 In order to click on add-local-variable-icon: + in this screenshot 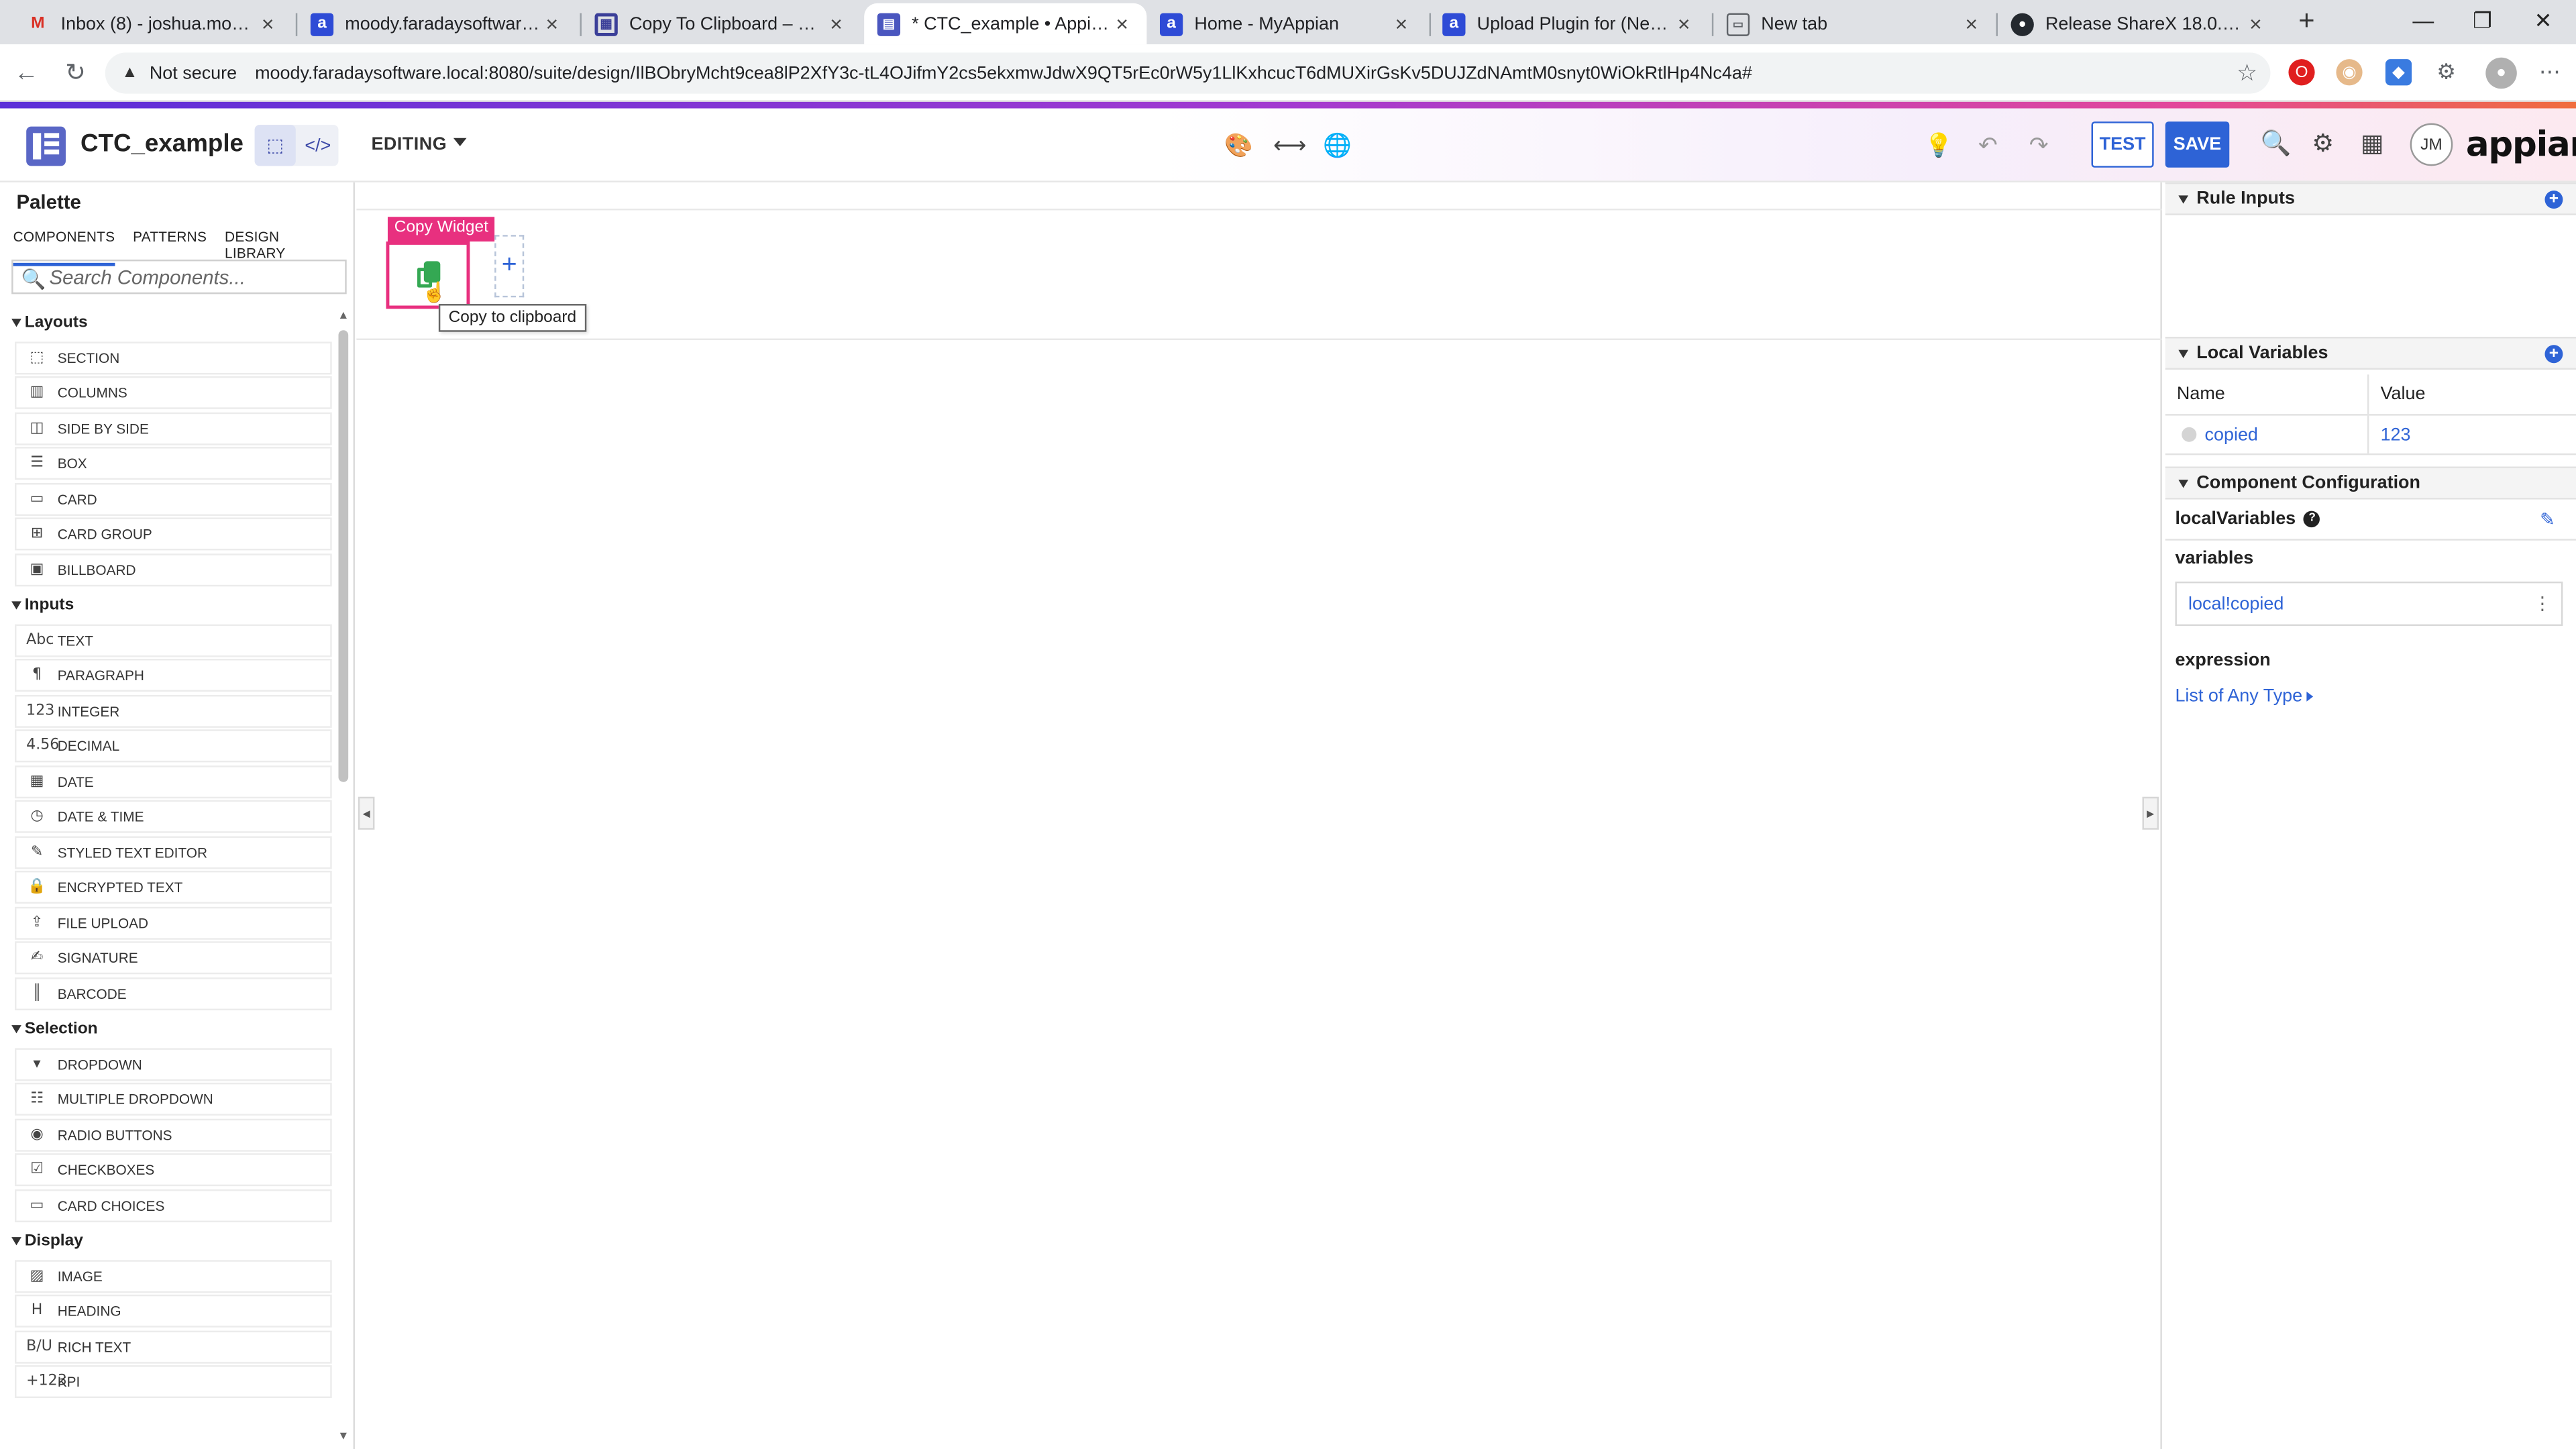, I will do `click(2553, 354)`.